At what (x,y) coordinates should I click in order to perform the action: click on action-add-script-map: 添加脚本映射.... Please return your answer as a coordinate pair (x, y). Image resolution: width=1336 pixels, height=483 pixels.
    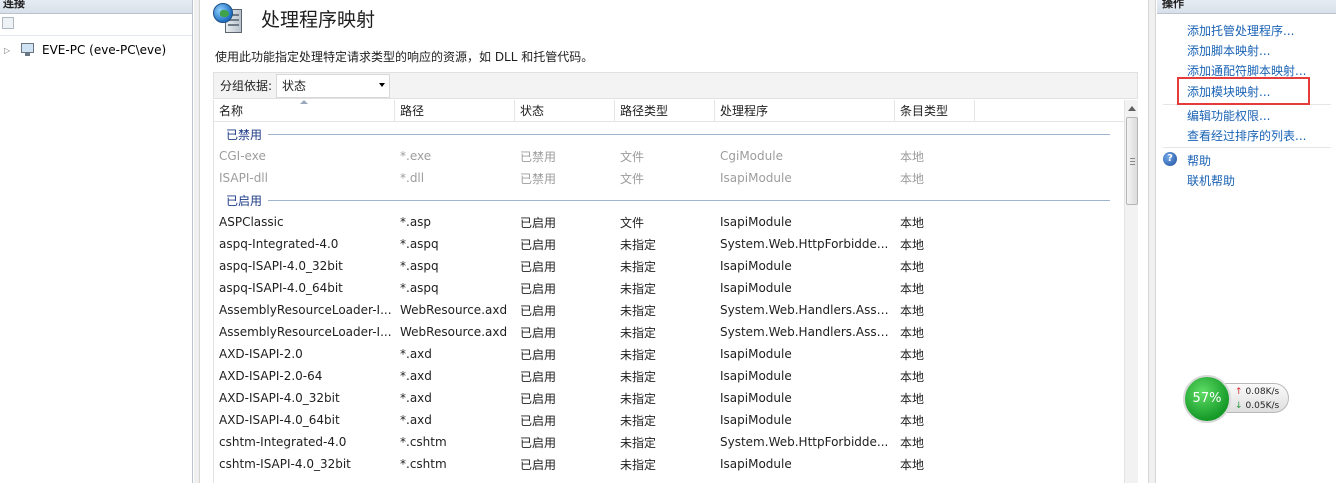
    Looking at the image, I should click on (1228, 50).